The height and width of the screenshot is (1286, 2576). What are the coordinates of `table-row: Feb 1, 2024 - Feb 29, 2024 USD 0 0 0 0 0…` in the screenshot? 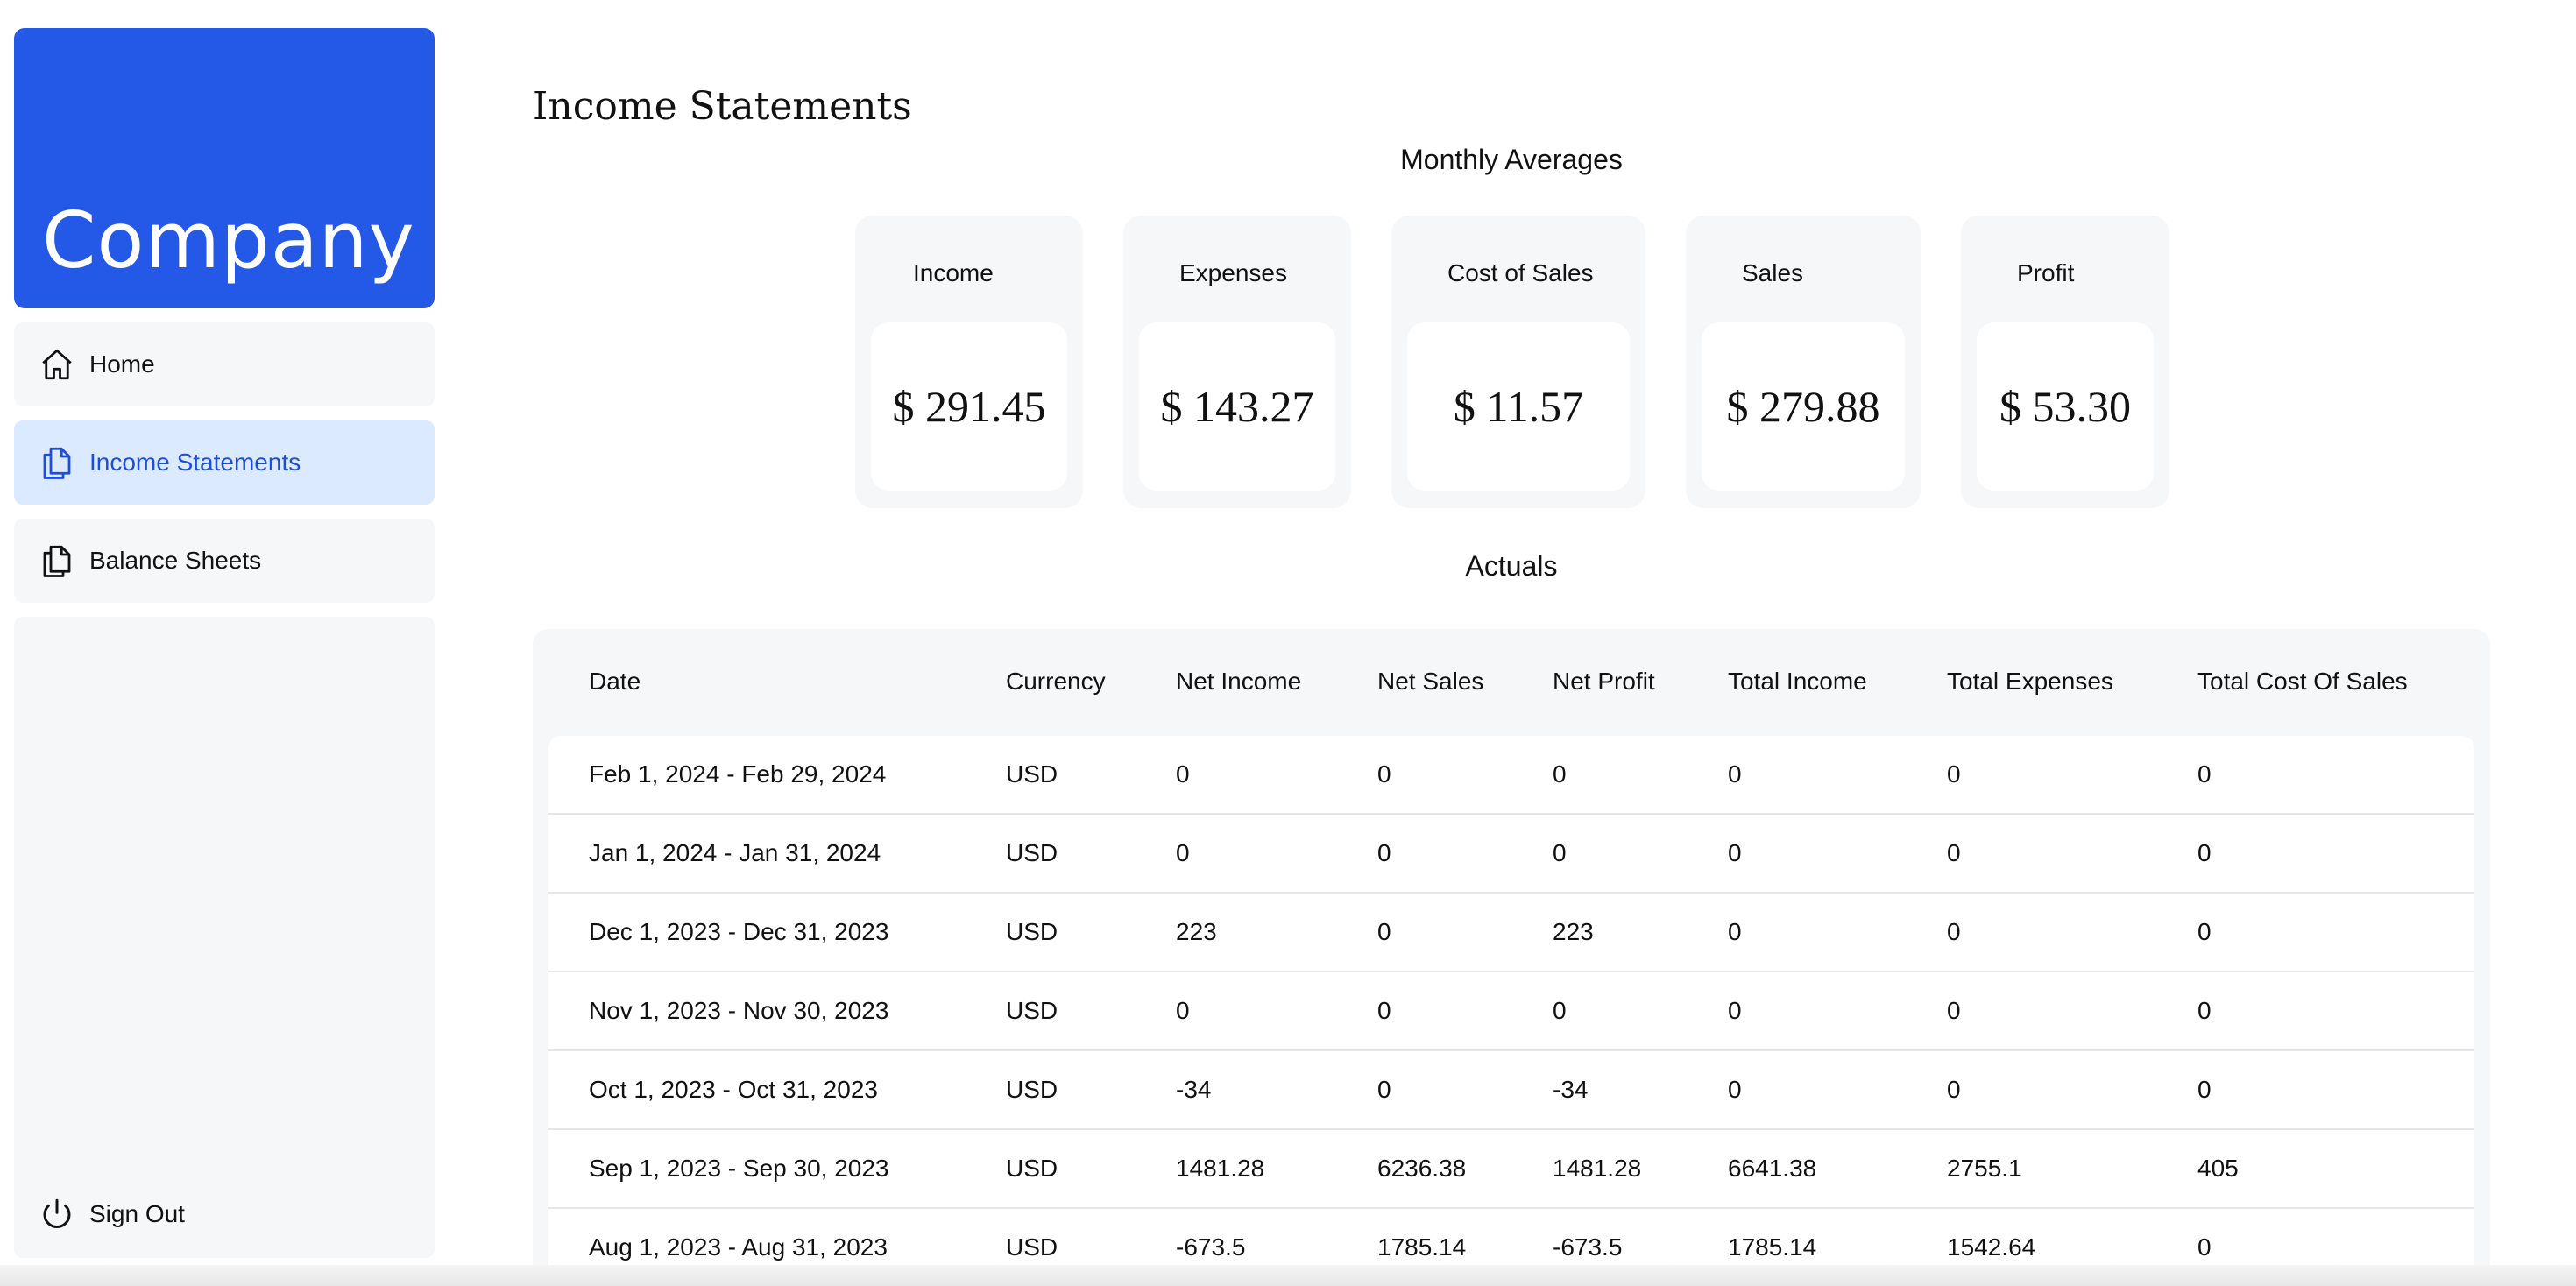 It's located at (1511, 776).